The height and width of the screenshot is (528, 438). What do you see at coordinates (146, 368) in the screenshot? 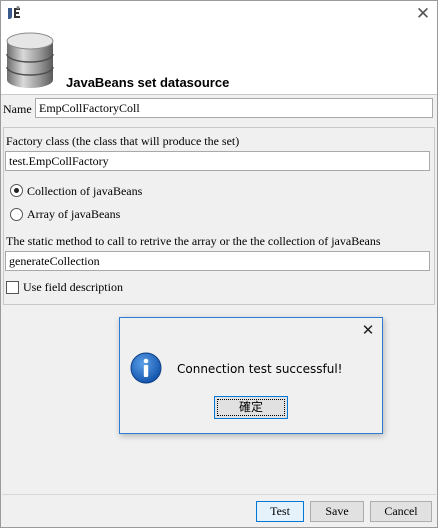
I see `info-icon` at bounding box center [146, 368].